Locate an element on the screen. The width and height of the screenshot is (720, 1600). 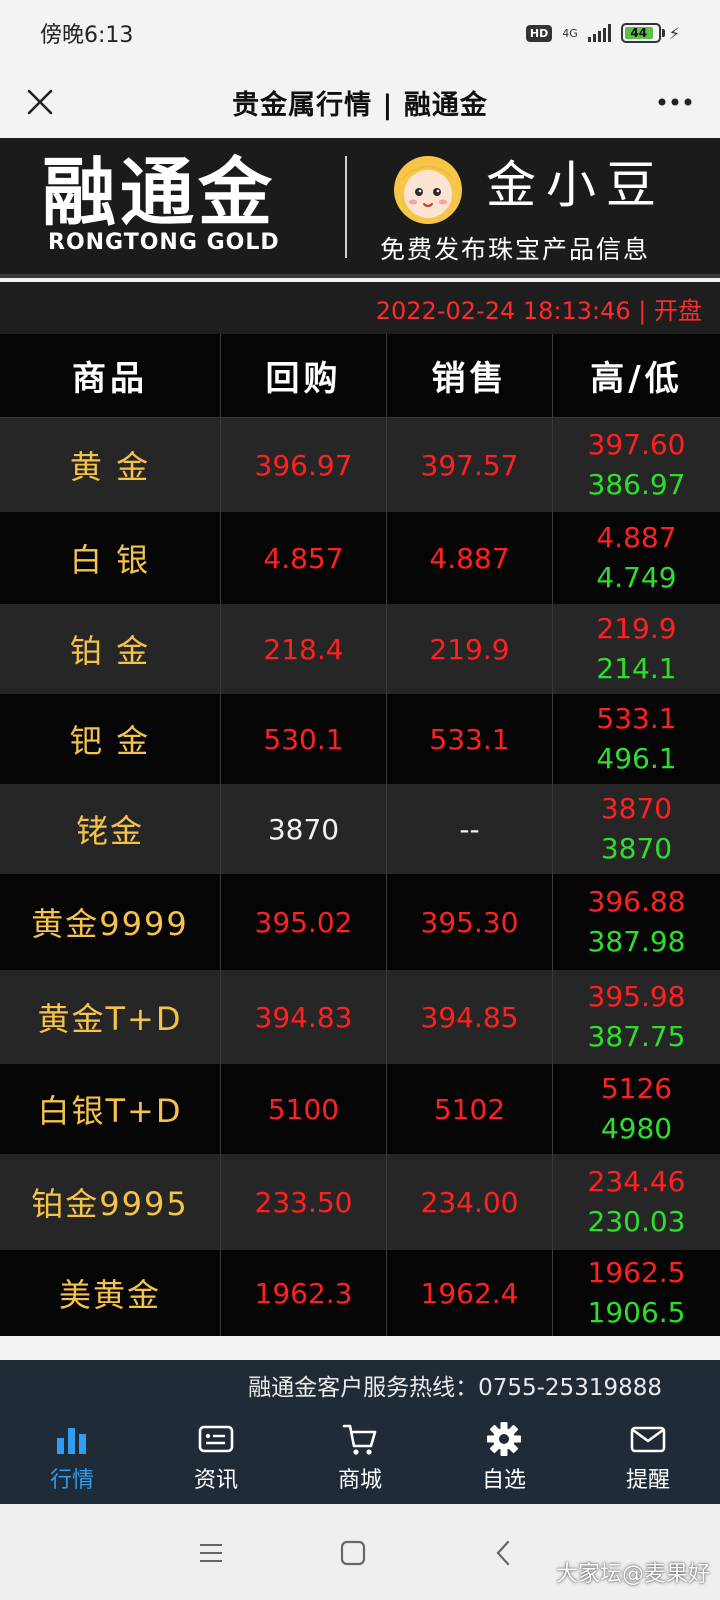
page-title: 贵金属行情 | 融通金 is located at coordinates (360, 105).